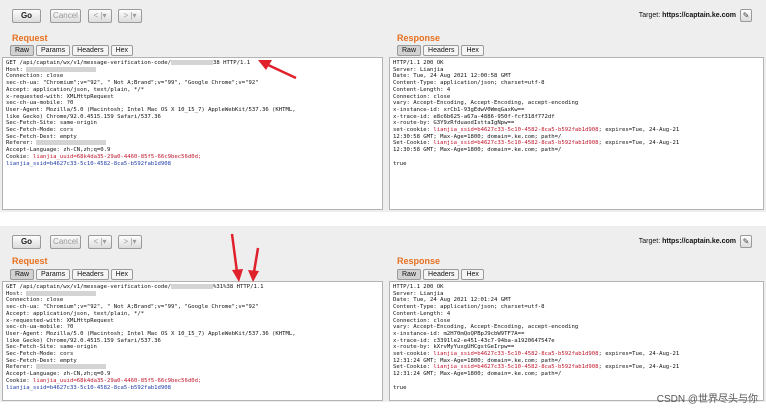  Describe the element at coordinates (707, 399) in the screenshot. I see `csdn-watermark: CSDN @世界尽头与你` at that location.